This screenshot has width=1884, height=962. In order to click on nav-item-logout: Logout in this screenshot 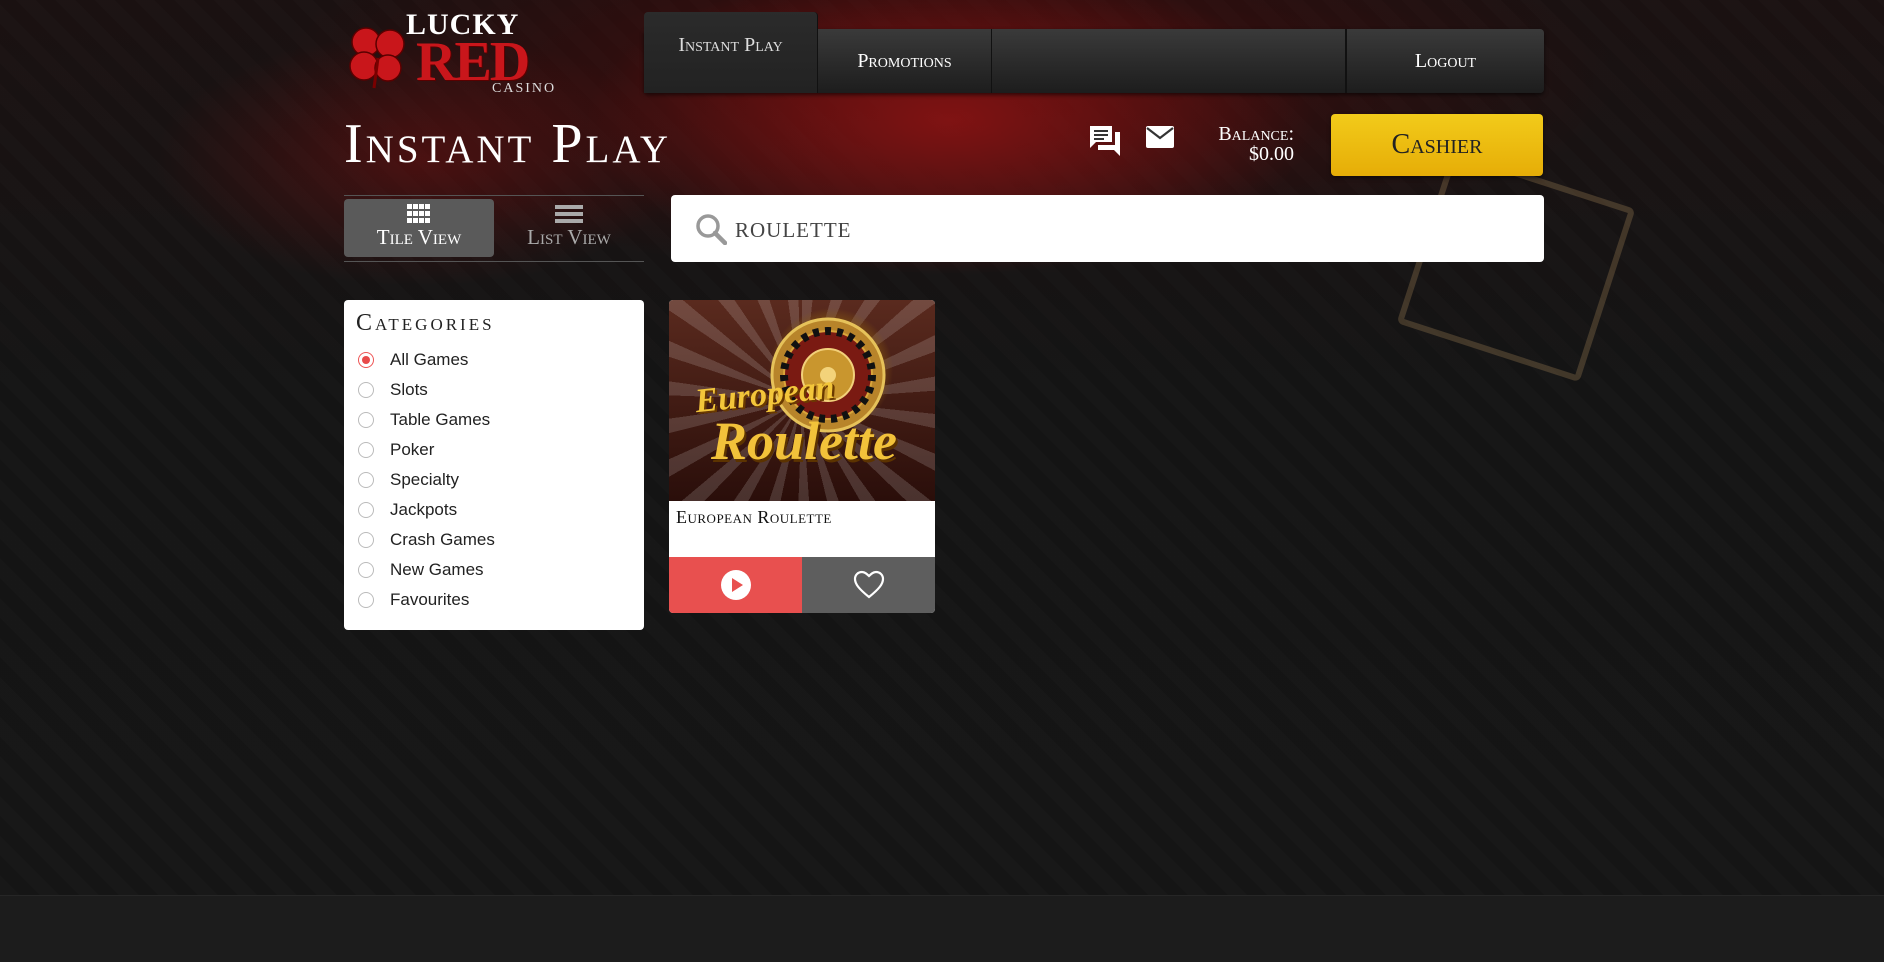, I will do `click(1445, 61)`.